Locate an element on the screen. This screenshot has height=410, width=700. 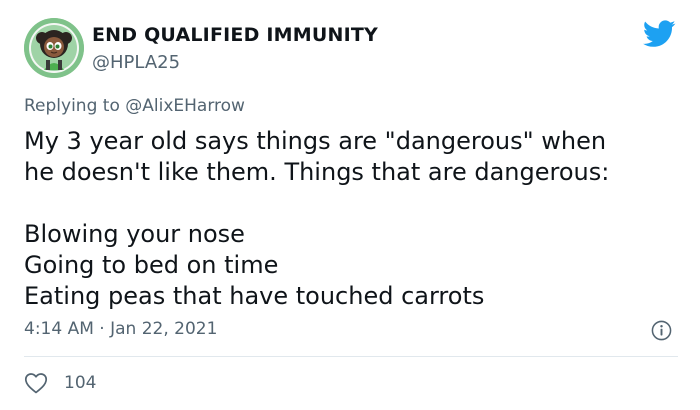
cartoon-girl-avatar-icon is located at coordinates (54, 48).